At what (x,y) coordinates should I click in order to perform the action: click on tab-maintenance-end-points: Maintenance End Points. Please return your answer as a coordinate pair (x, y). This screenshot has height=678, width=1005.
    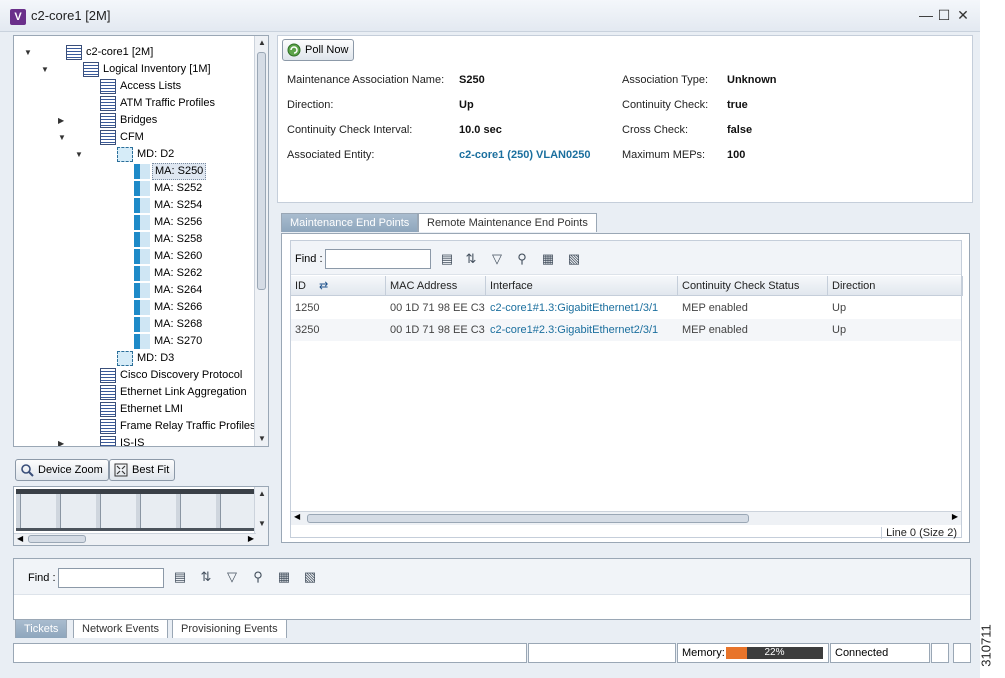
    Looking at the image, I should click on (350, 222).